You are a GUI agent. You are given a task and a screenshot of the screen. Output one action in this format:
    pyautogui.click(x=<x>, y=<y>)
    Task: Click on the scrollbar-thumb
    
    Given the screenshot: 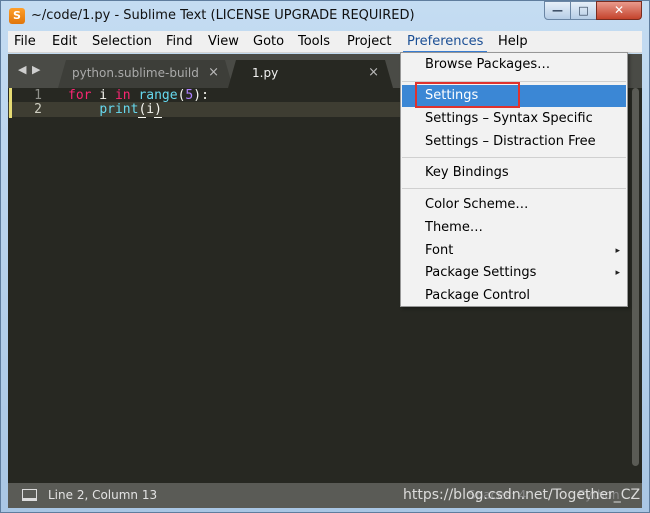 What is the action you would take?
    pyautogui.click(x=635, y=277)
    